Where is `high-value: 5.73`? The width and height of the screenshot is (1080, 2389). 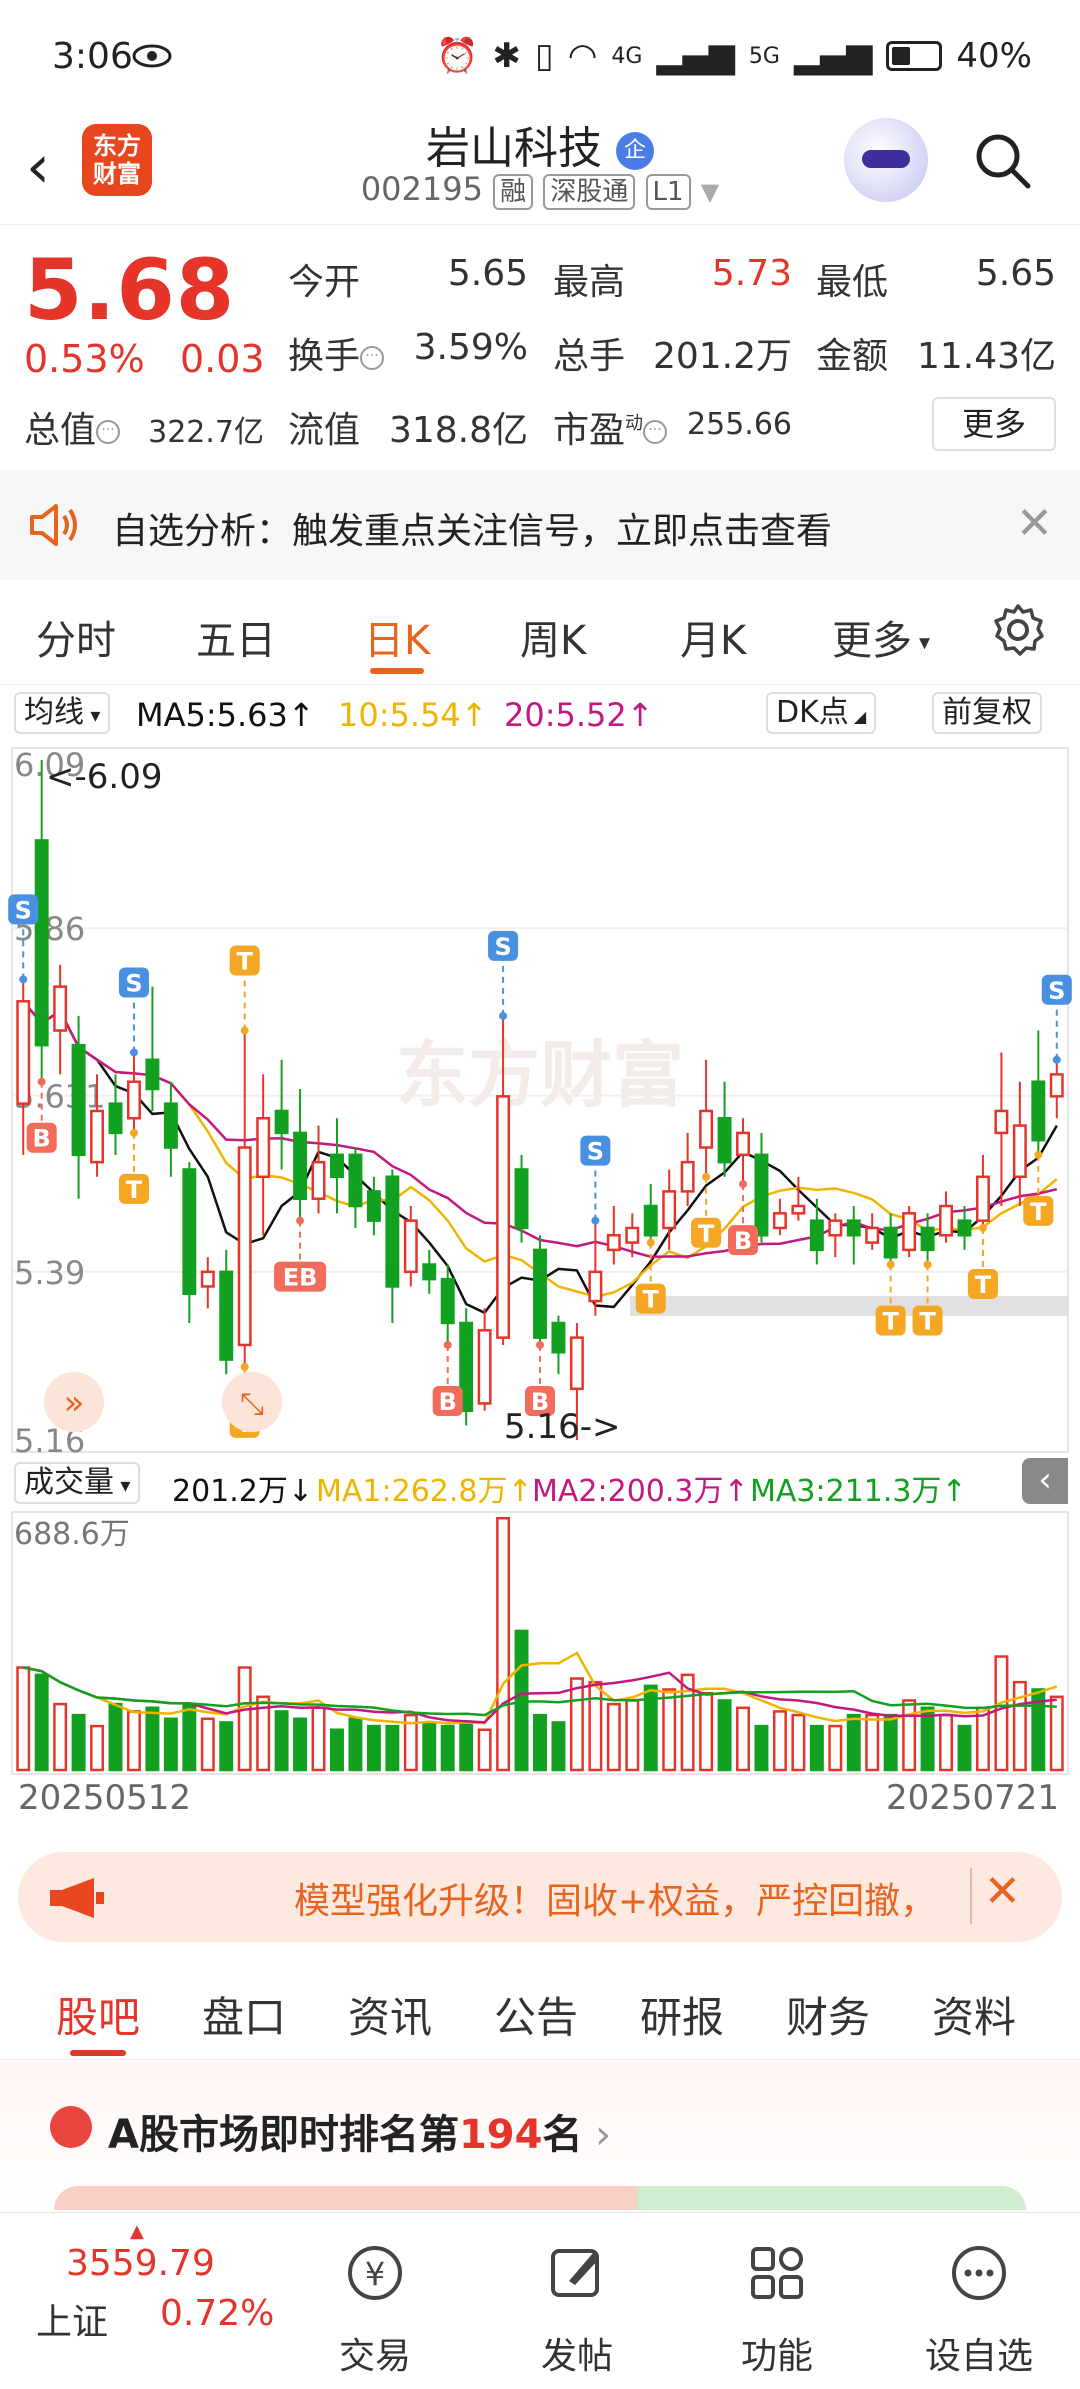
high-value: 5.73 is located at coordinates (751, 273).